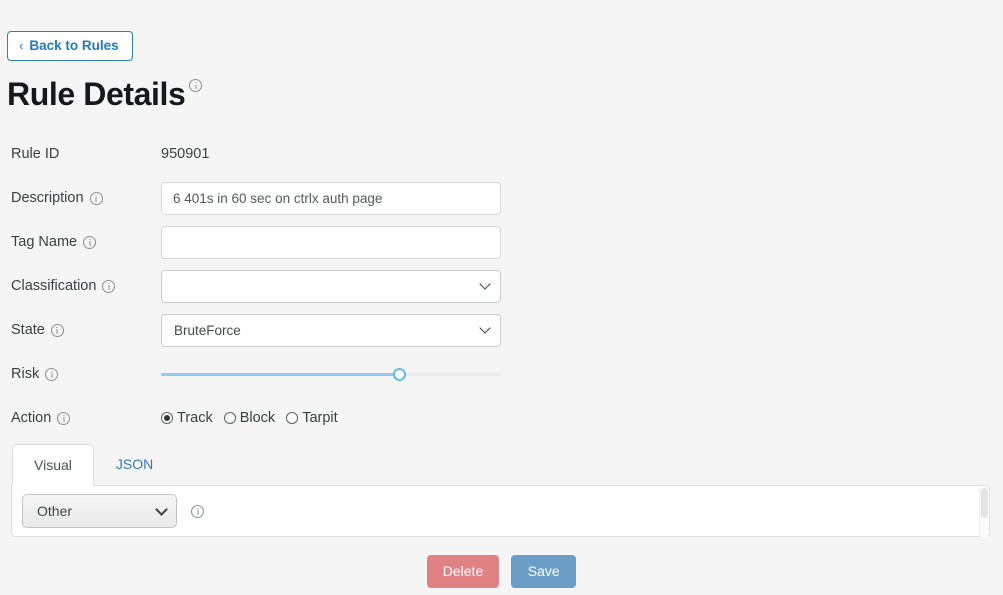 The height and width of the screenshot is (595, 1003). What do you see at coordinates (197, 511) in the screenshot?
I see `condition-info-icon` at bounding box center [197, 511].